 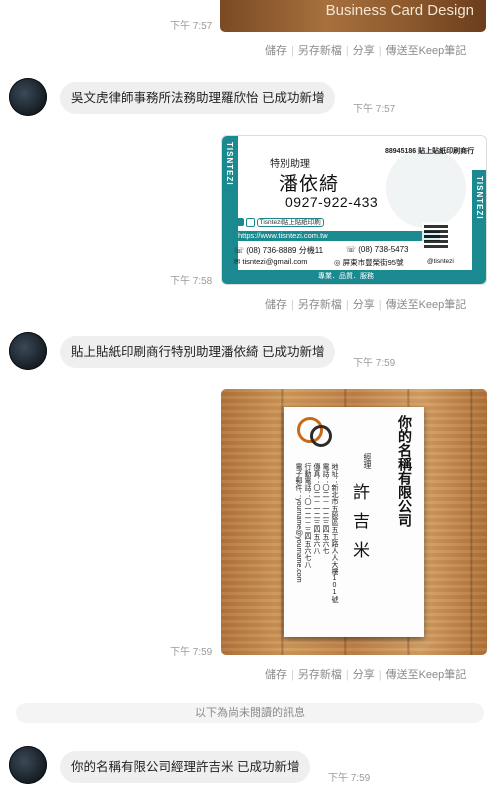 I want to click on card-ig: @tisntezi, so click(x=440, y=261).